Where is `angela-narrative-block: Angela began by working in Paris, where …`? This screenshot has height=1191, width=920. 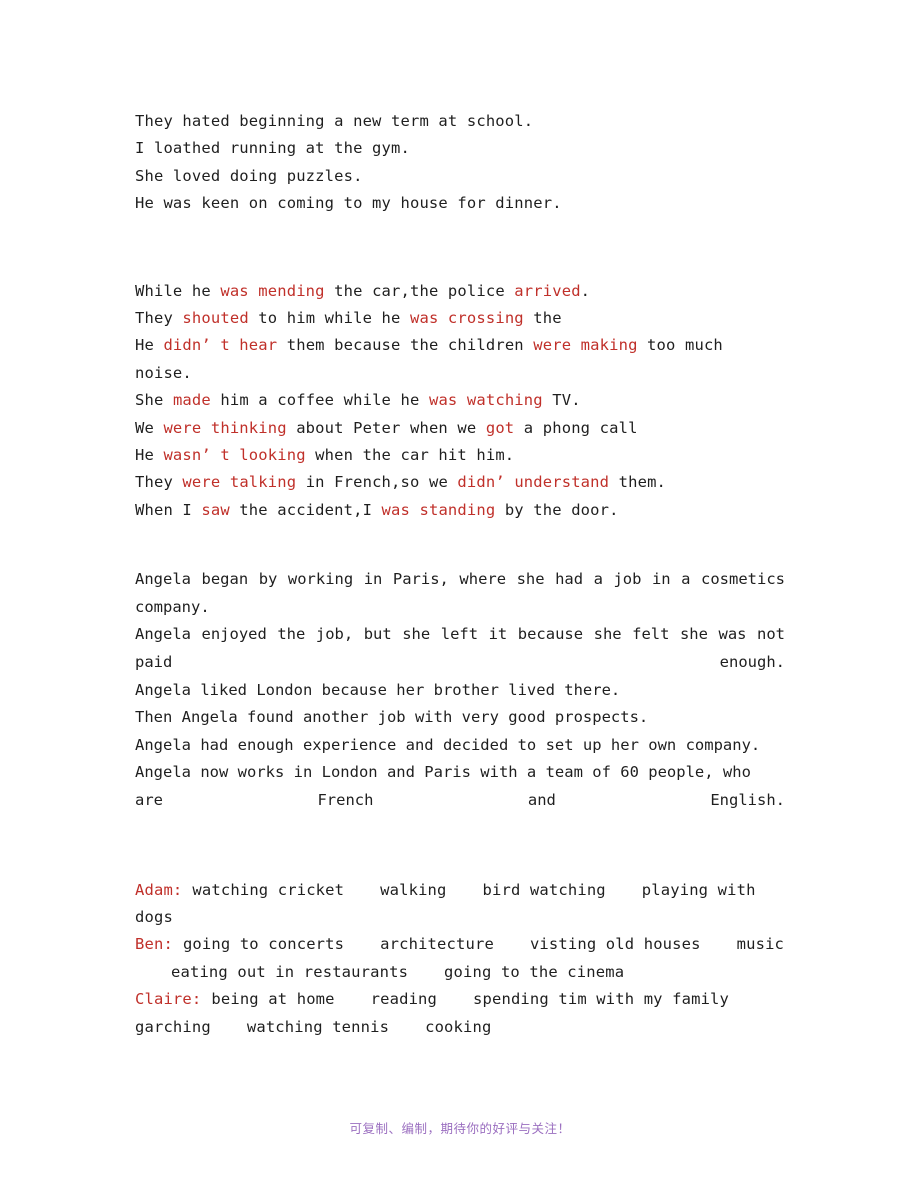
angela-narrative-block: Angela began by working in Paris, where … is located at coordinates (460, 690).